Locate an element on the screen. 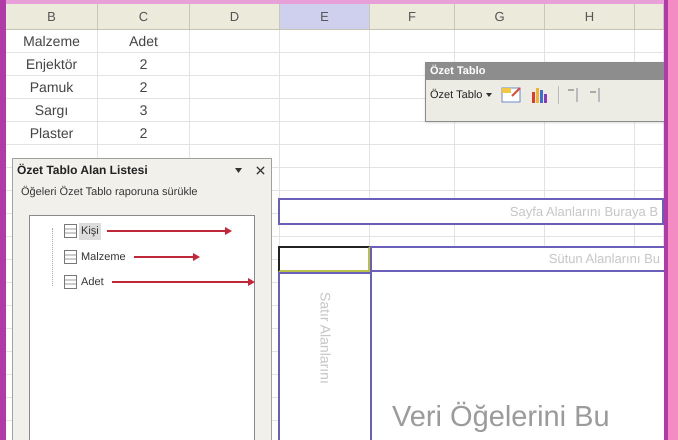 This screenshot has width=678, height=440. toolbar-title: Özet Tablo is located at coordinates (545, 71).